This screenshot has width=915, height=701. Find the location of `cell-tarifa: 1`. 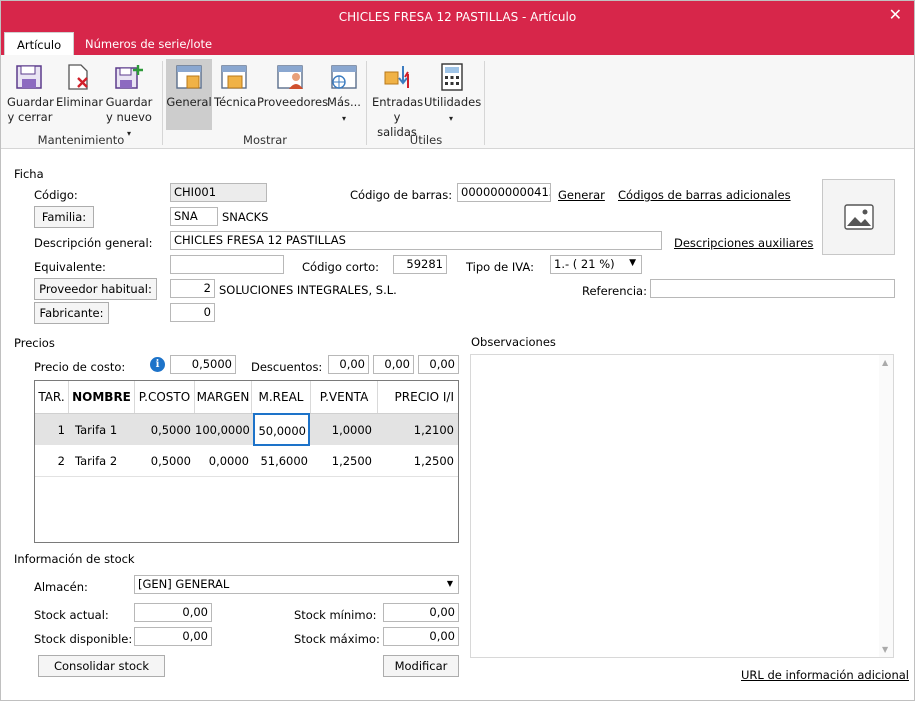

cell-tarifa: 1 is located at coordinates (61, 430).